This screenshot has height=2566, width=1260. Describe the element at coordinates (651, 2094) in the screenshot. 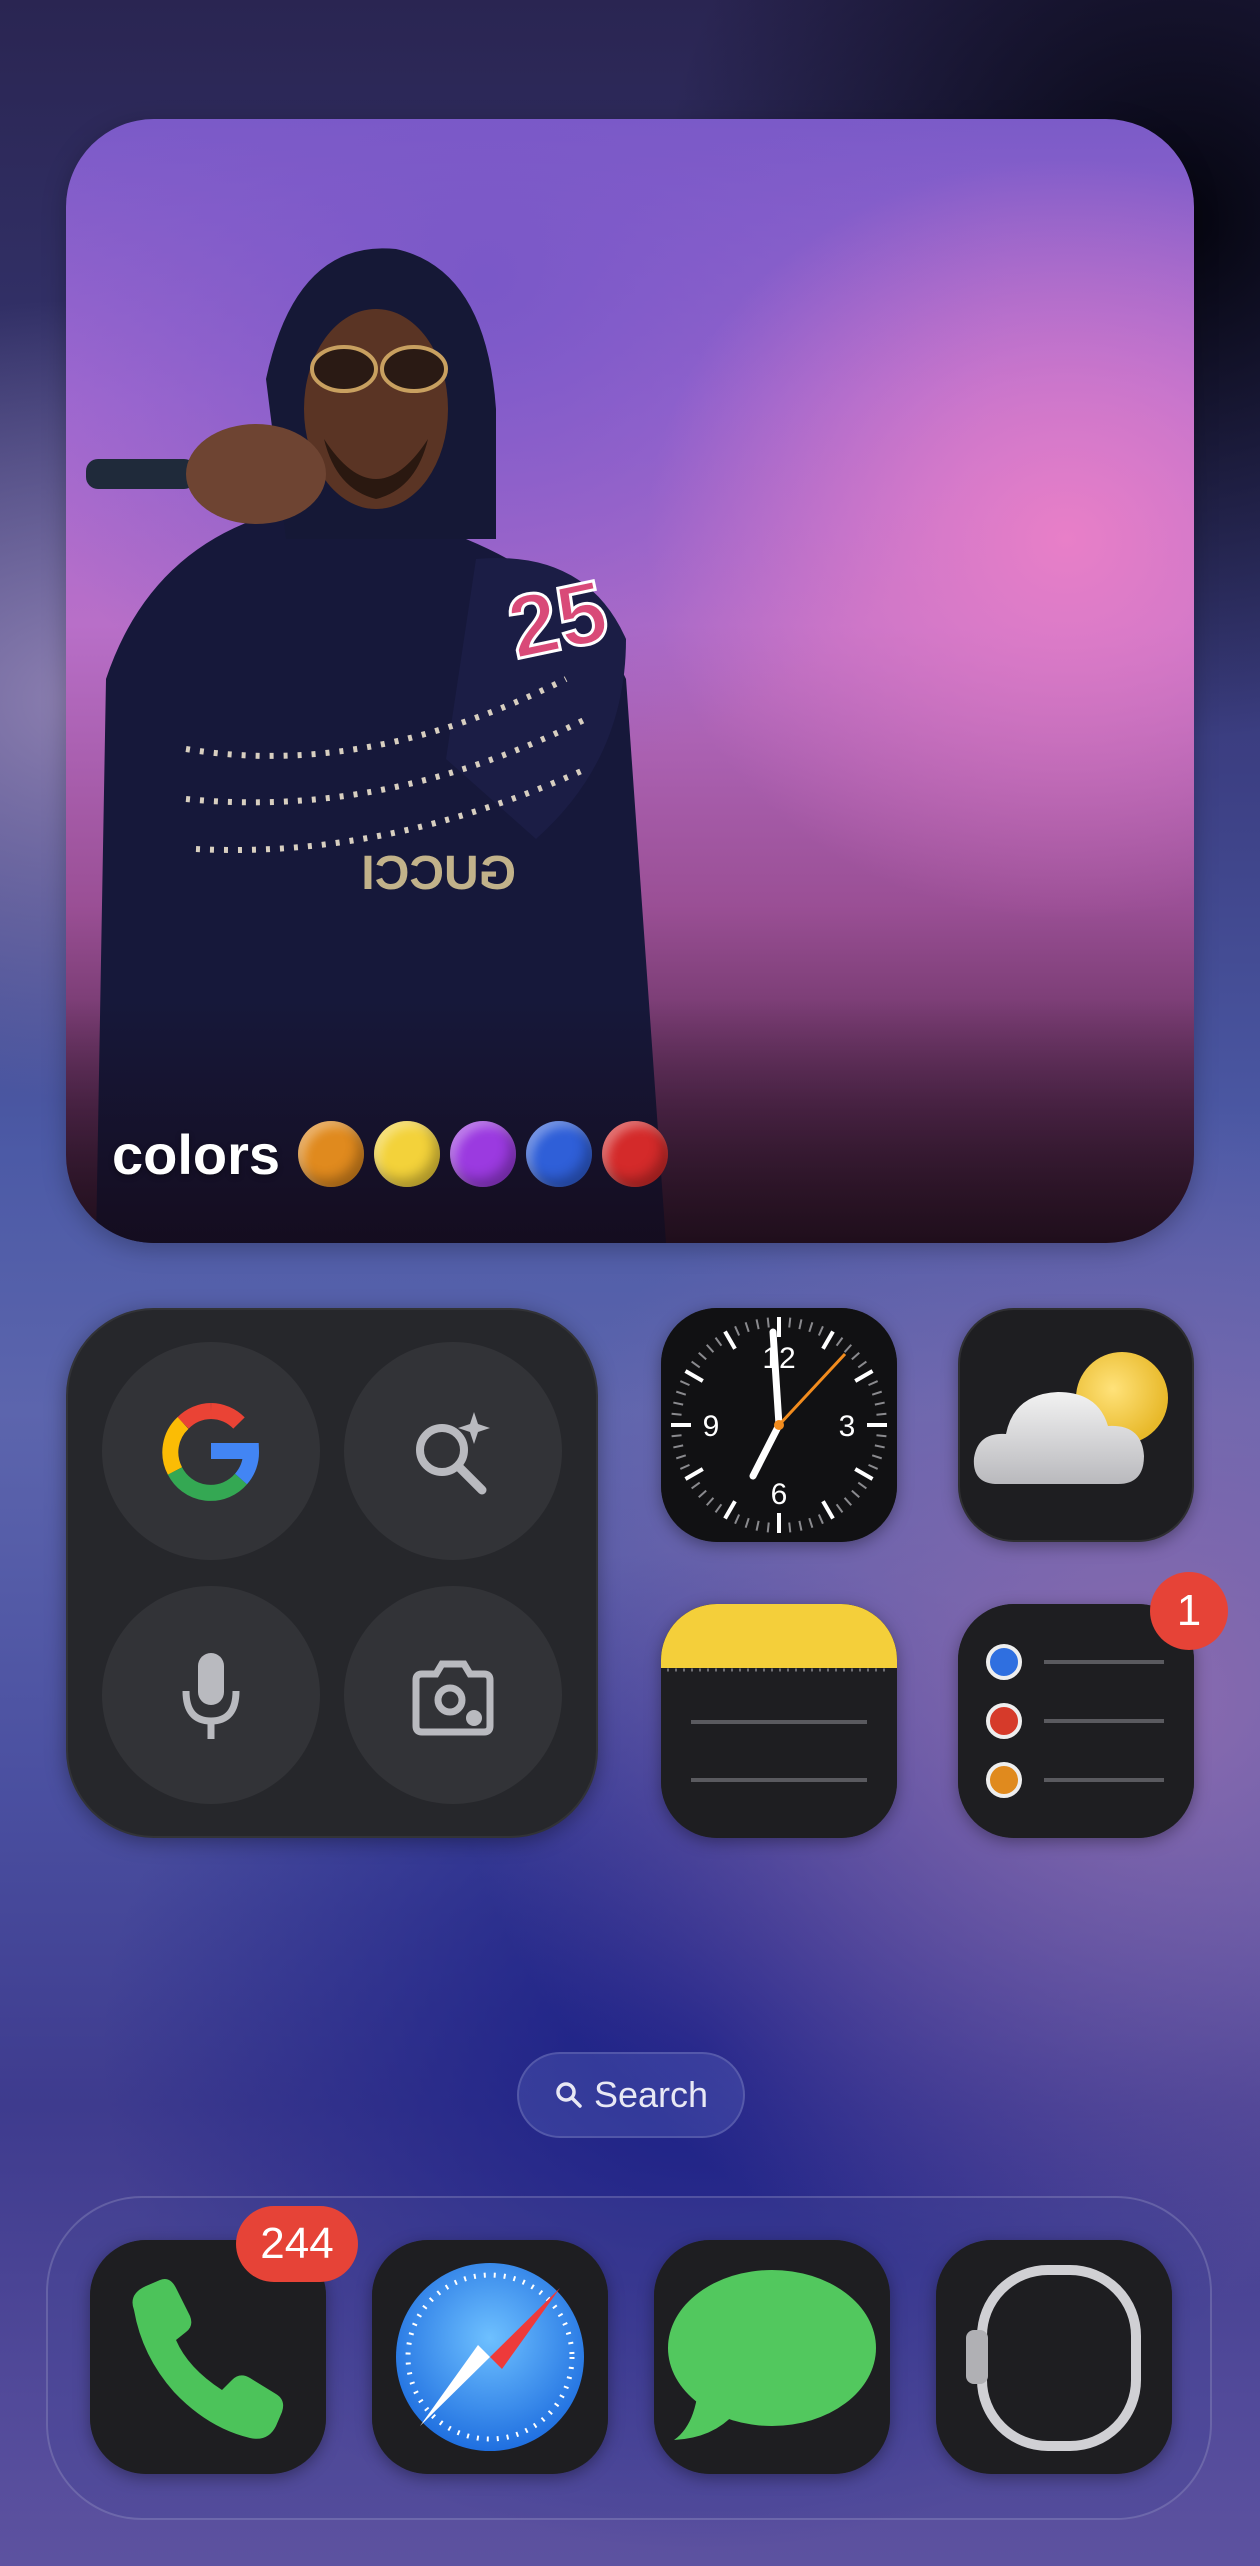

I see `search-label: Search` at that location.